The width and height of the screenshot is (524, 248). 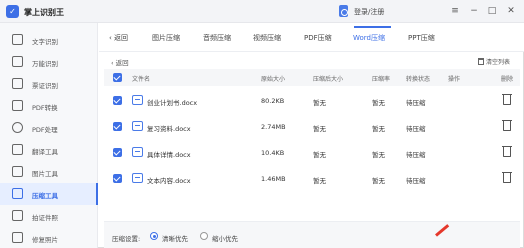 What do you see at coordinates (267, 38) in the screenshot?
I see `tab-video-compress: 视频压缩` at bounding box center [267, 38].